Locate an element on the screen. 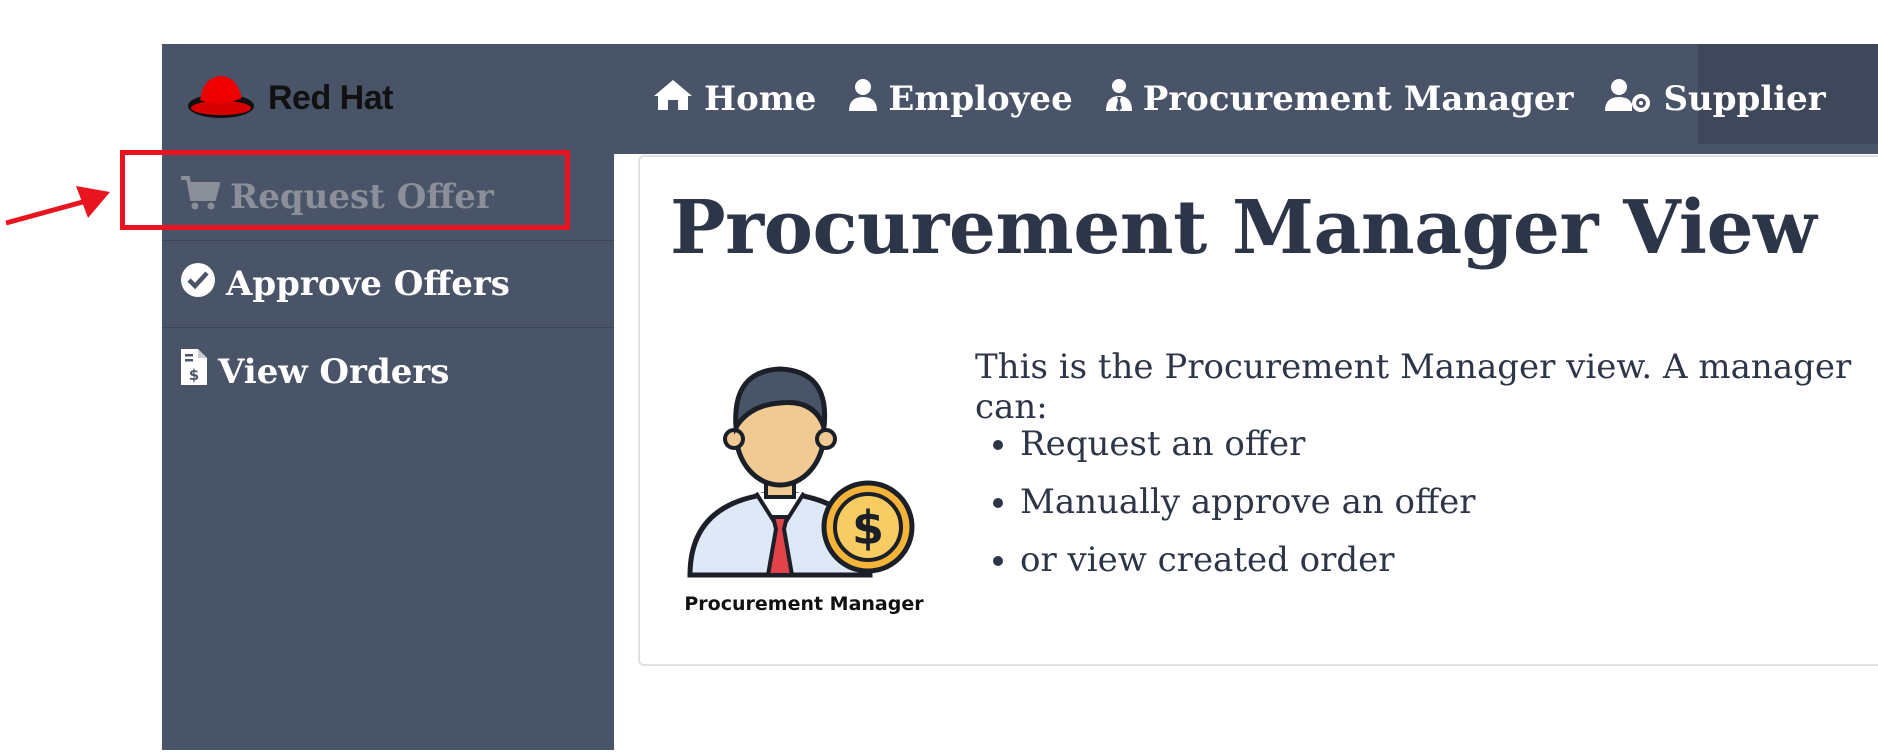  user-cog-icon is located at coordinates (1634, 99).